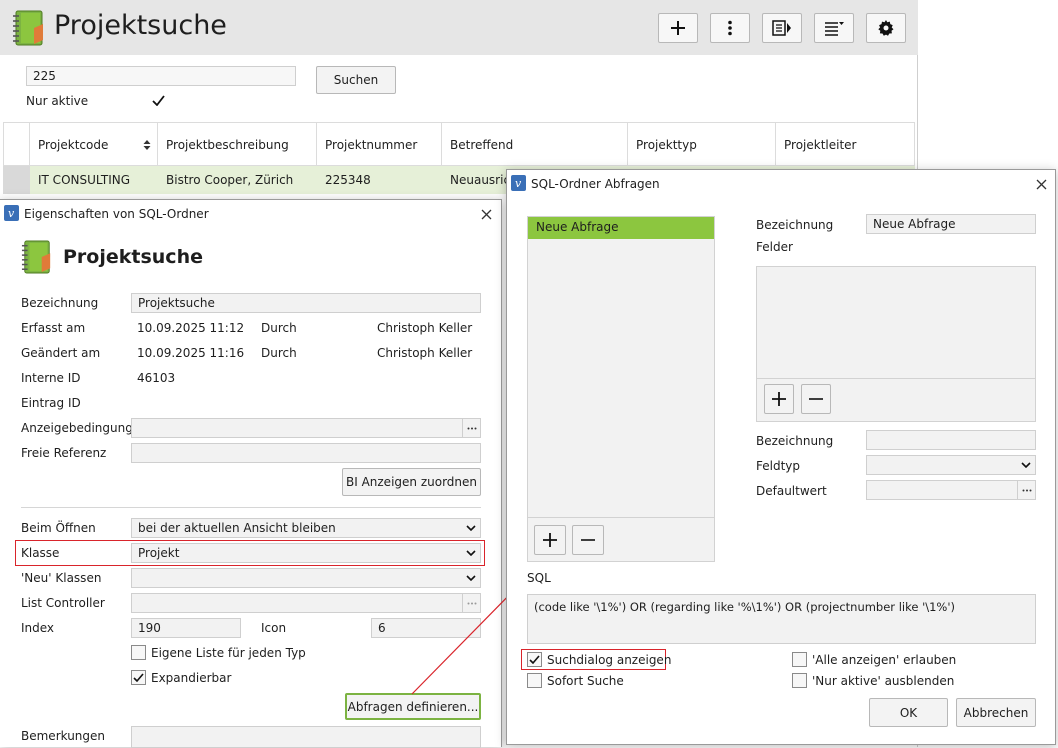 The width and height of the screenshot is (1058, 748). What do you see at coordinates (138, 652) in the screenshot?
I see `eigene-liste-checkbox` at bounding box center [138, 652].